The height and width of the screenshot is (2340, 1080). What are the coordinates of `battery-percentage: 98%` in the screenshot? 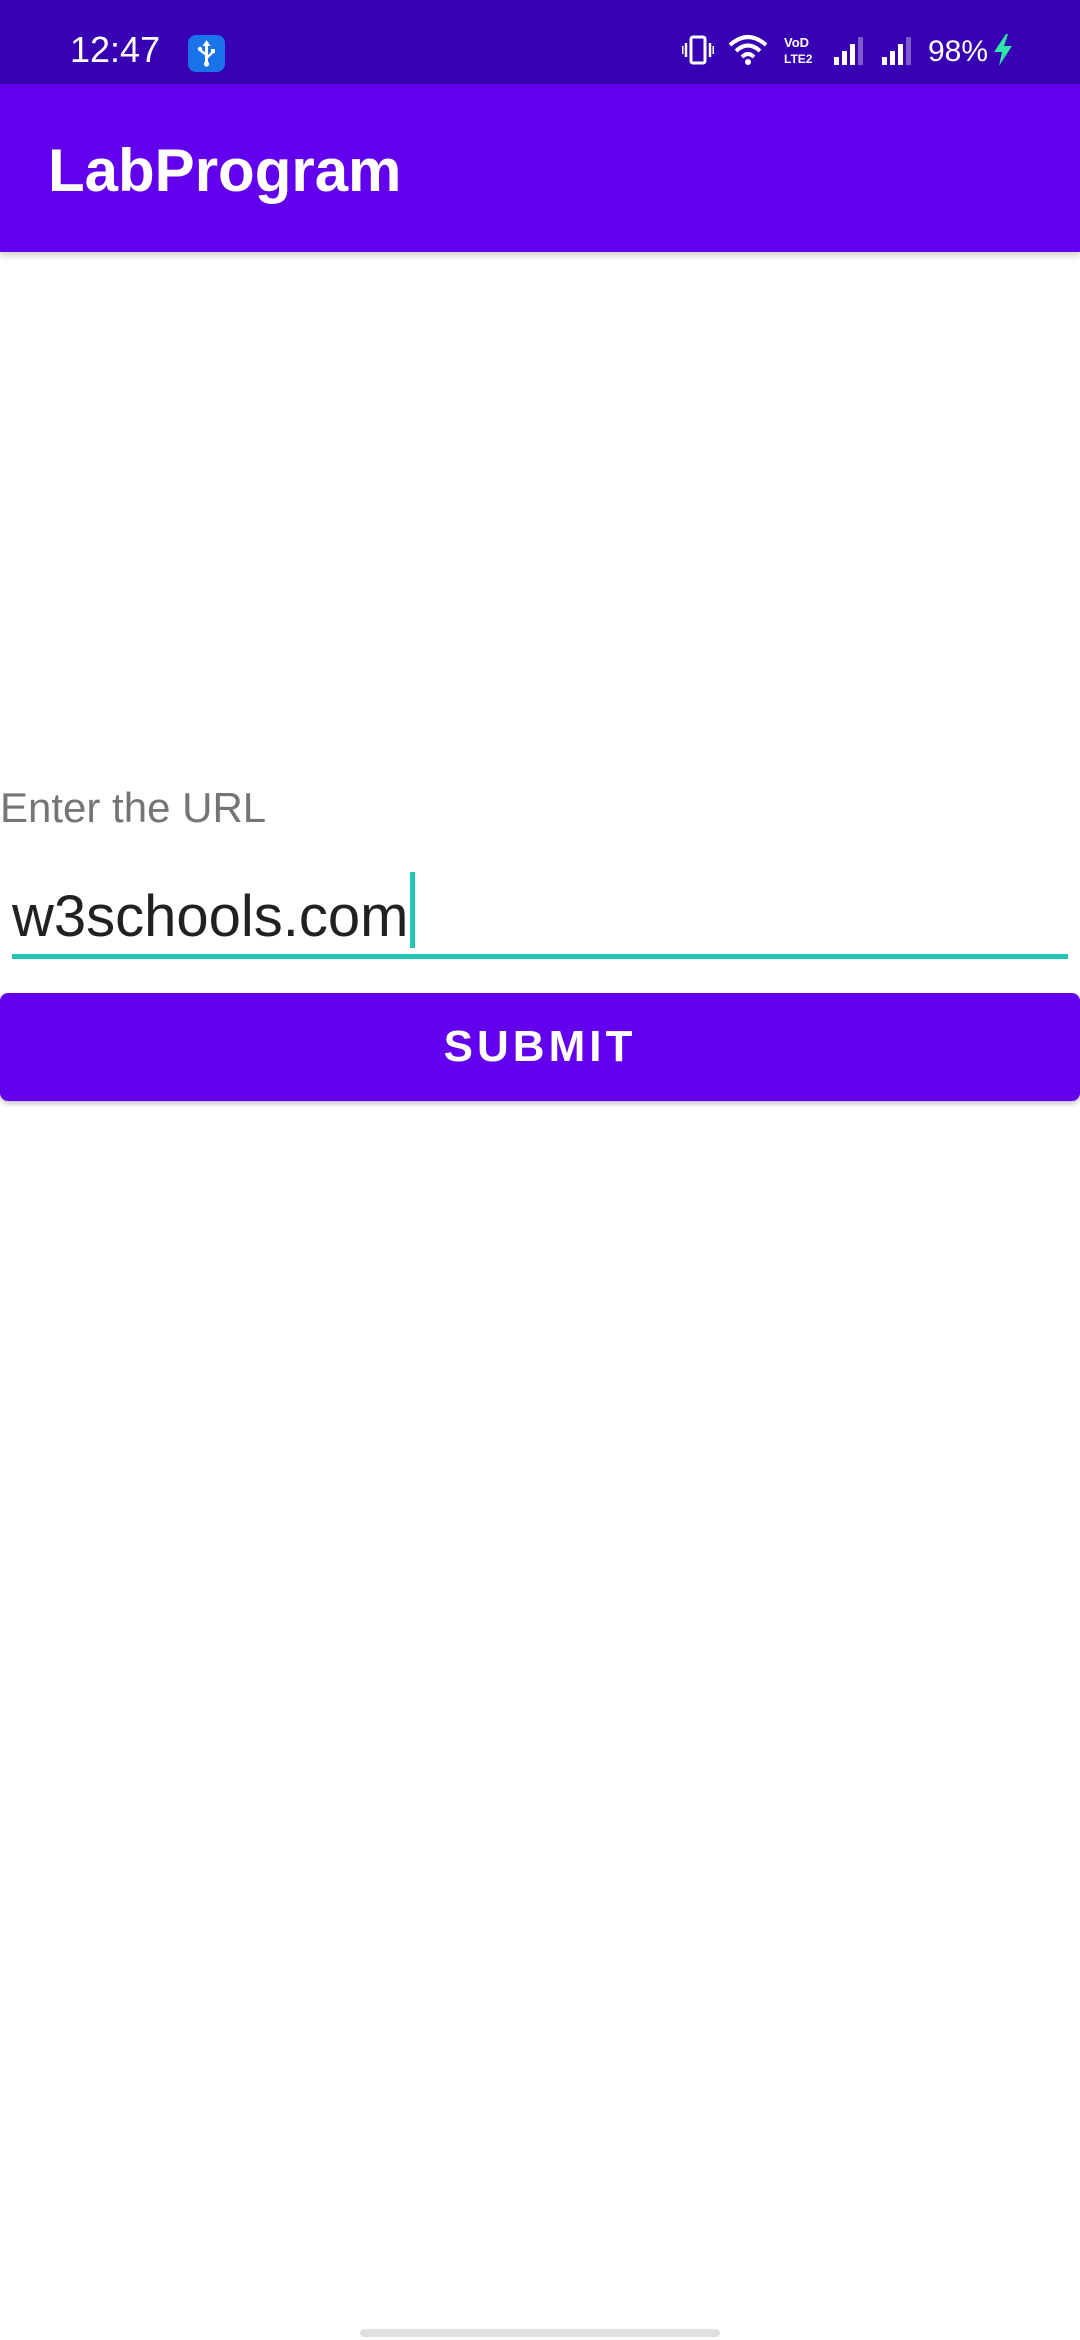 It's located at (957, 51).